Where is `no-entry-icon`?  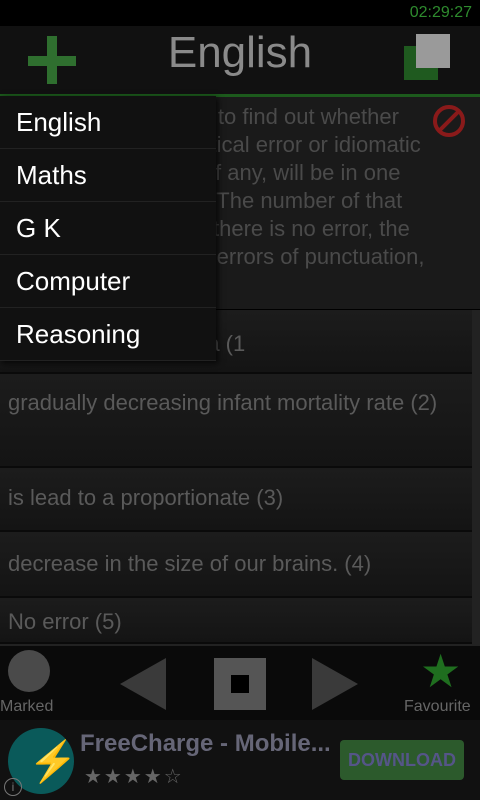
no-entry-icon is located at coordinates (449, 121).